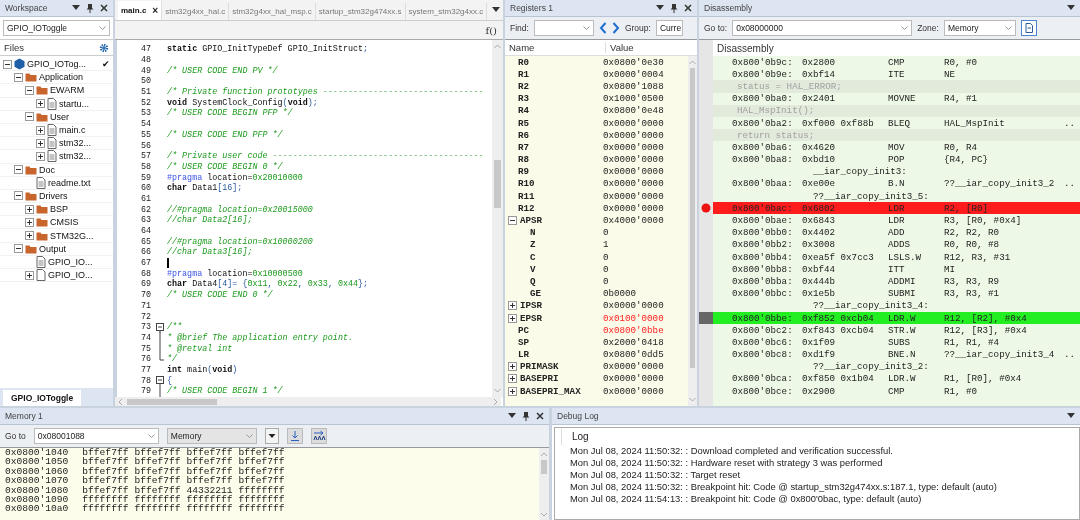 The height and width of the screenshot is (520, 1080). Describe the element at coordinates (155, 10) in the screenshot. I see `close-button: ×` at that location.